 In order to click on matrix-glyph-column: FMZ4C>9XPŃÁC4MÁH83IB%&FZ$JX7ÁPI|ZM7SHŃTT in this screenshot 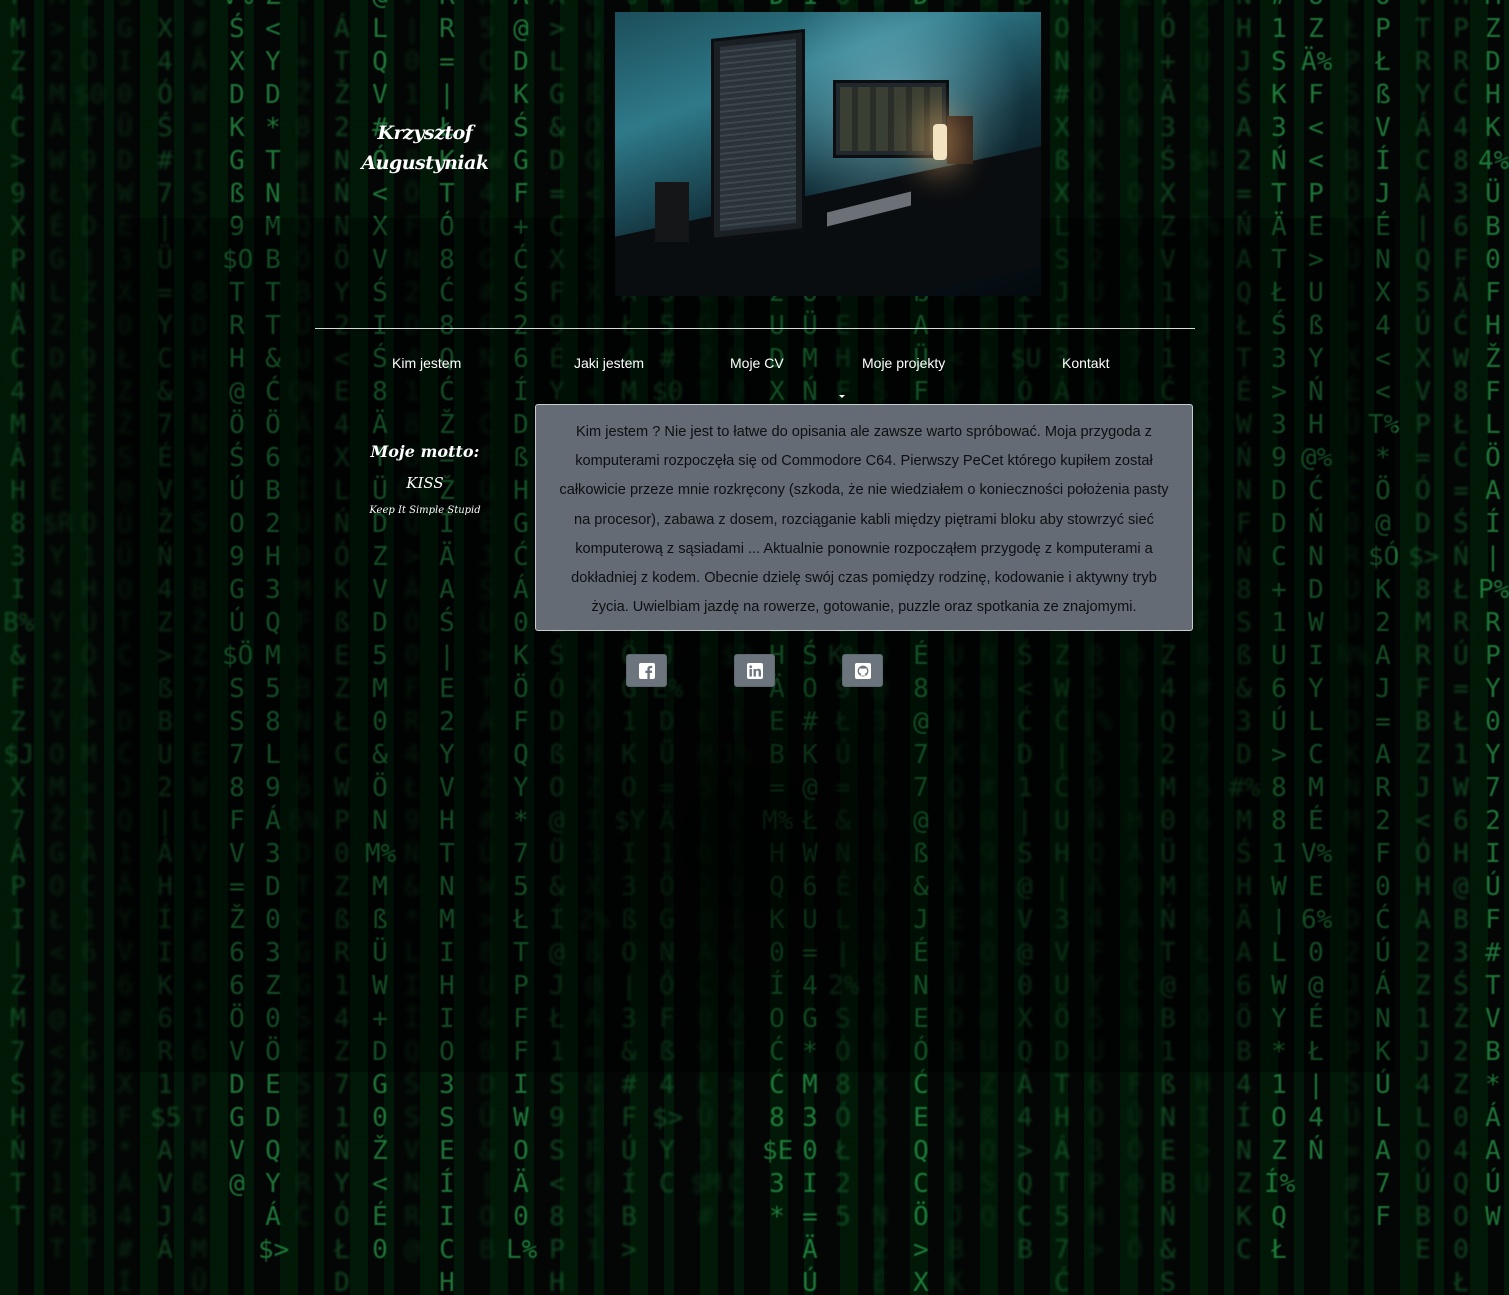, I will do `click(19, 616)`.